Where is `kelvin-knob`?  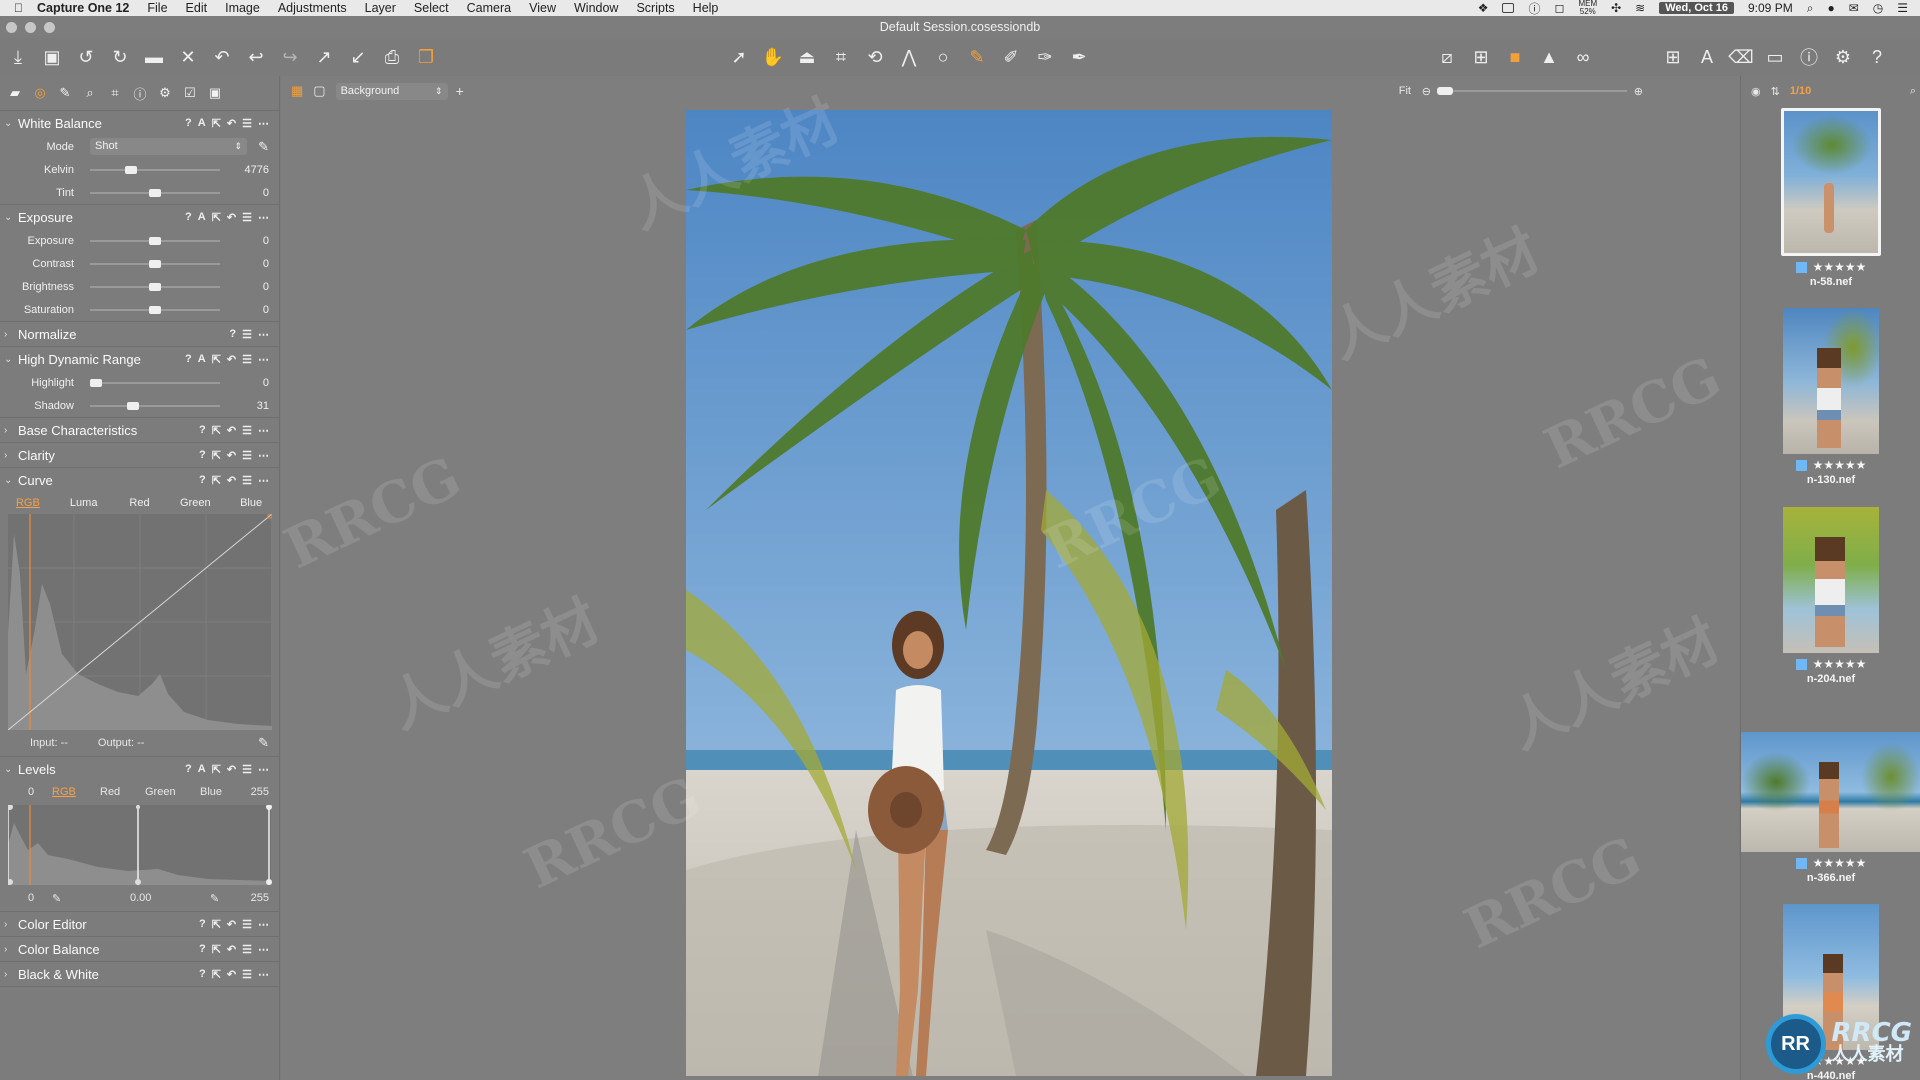 kelvin-knob is located at coordinates (131, 170).